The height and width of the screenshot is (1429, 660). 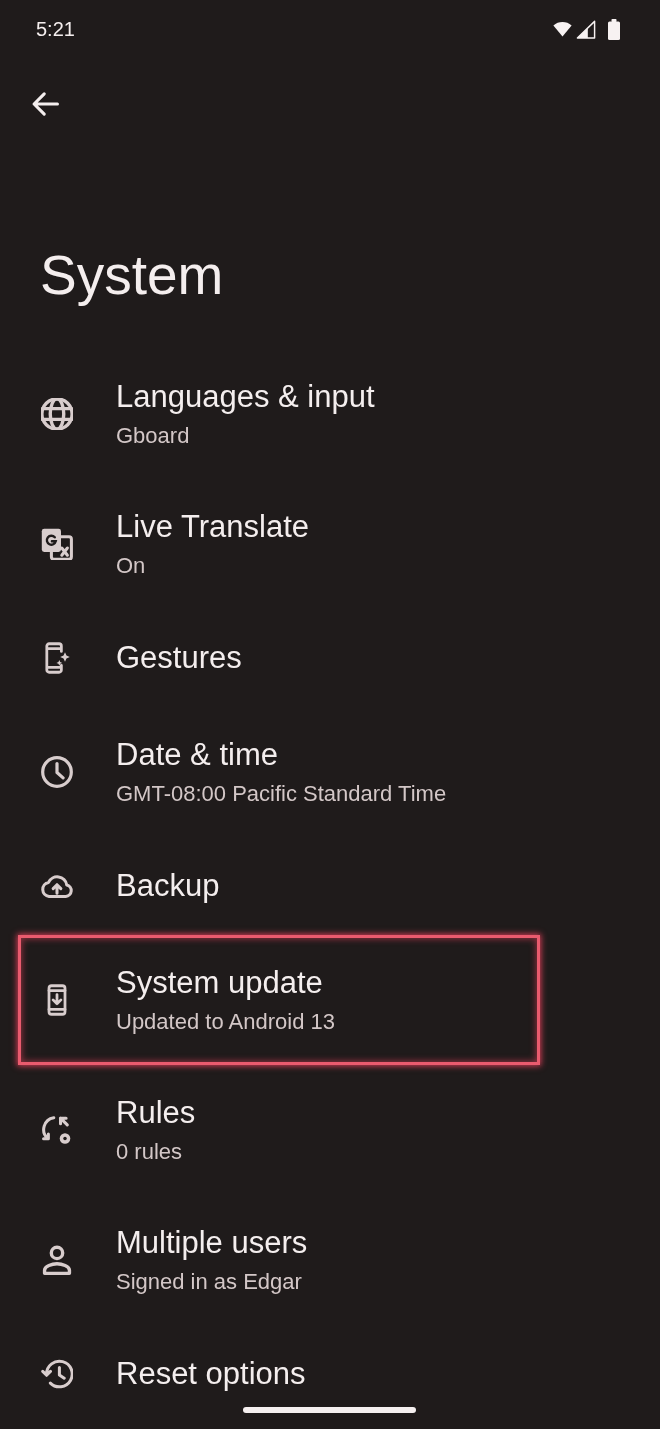 I want to click on settings-item: Live Translate On, so click(x=279, y=544).